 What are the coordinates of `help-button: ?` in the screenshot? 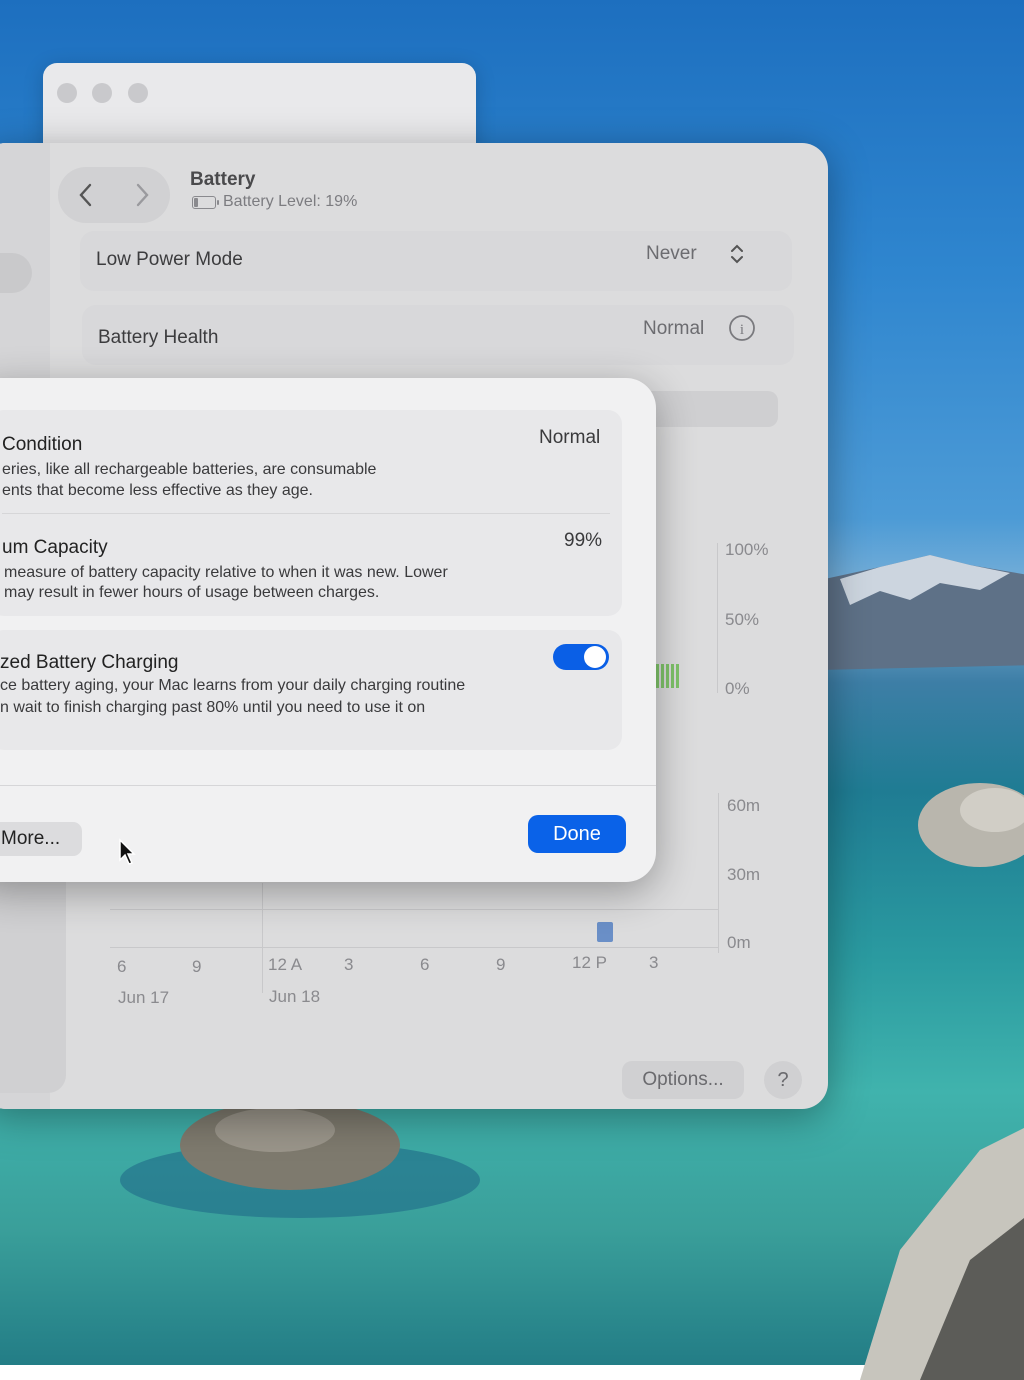 It's located at (783, 1080).